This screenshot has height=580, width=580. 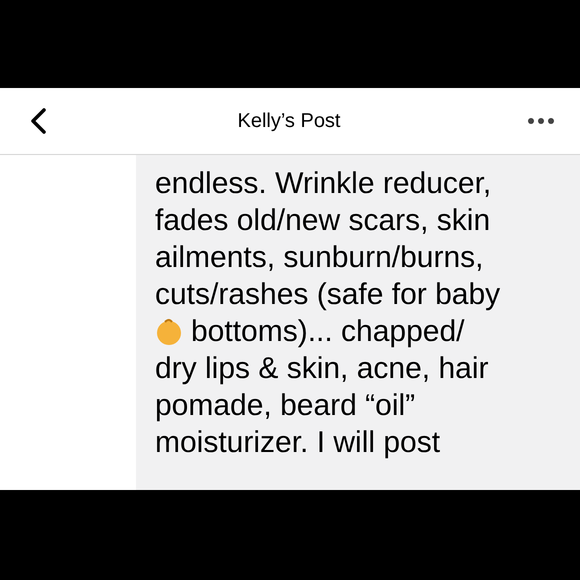 I want to click on post-title: Kelly’s Post, so click(x=288, y=121).